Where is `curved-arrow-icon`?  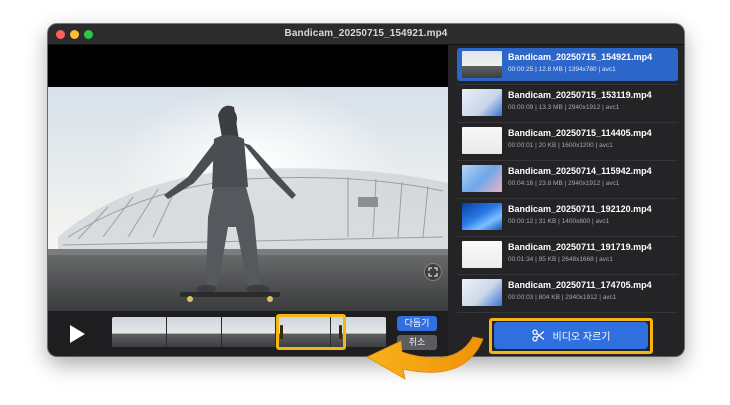
curved-arrow-icon is located at coordinates (425, 358).